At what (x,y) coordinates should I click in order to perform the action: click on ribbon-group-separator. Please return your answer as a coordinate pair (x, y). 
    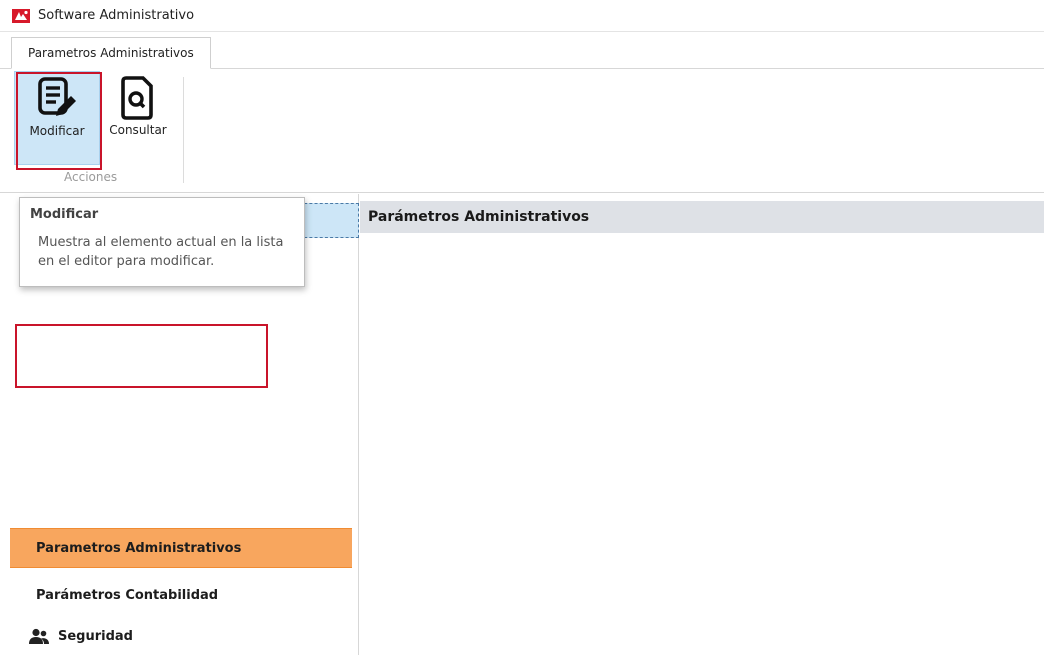
    Looking at the image, I should click on (183, 130).